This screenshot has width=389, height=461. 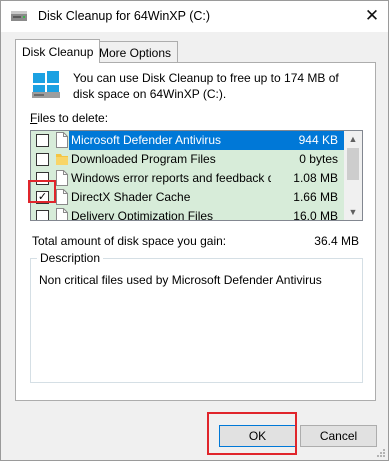 I want to click on list-item: ✓ DirectX Shader Cache 1.66 MB, so click(x=187, y=197).